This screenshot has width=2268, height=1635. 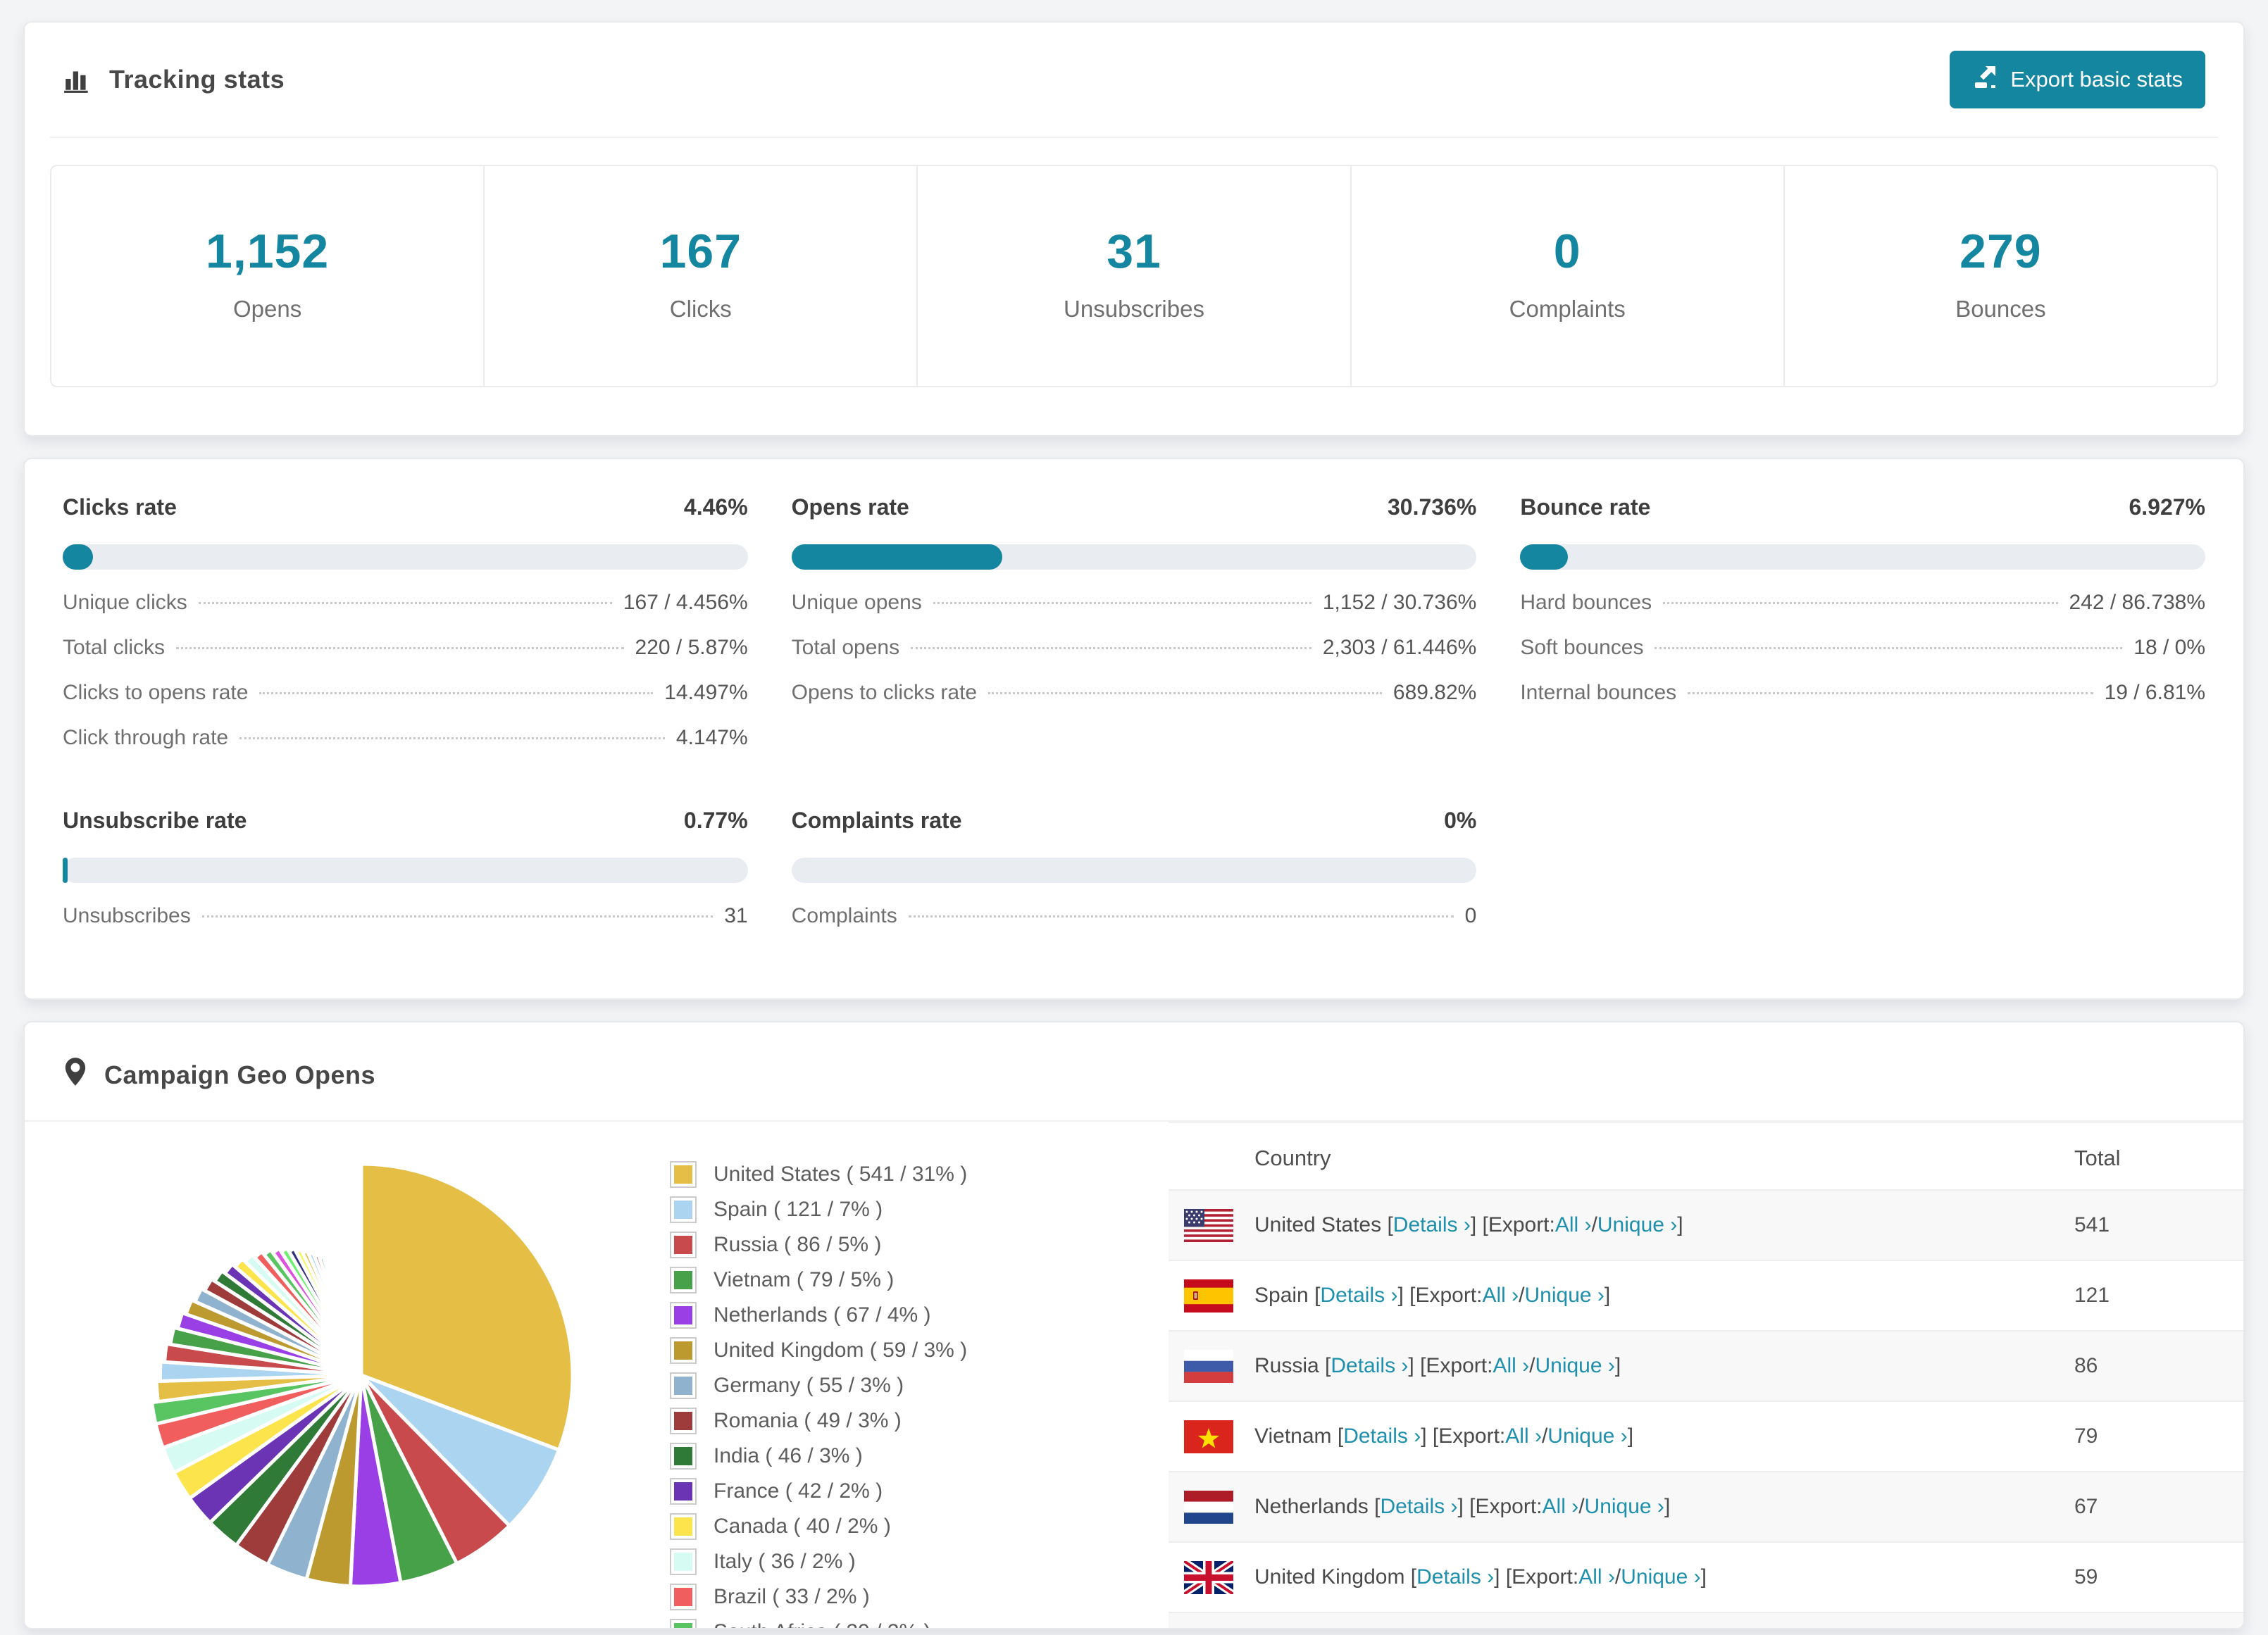 I want to click on rate-block-complaints-rate: Complaints rate0% Complaints0, so click(x=1134, y=868).